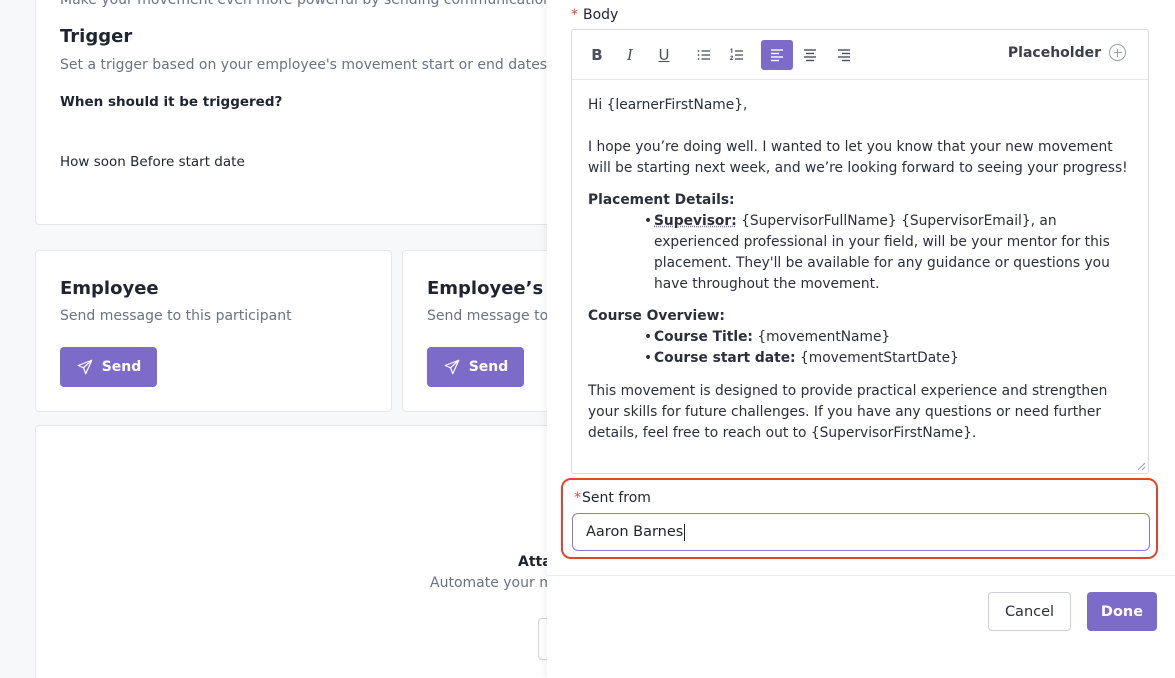 This screenshot has height=678, width=1175. I want to click on text-caret, so click(685, 532).